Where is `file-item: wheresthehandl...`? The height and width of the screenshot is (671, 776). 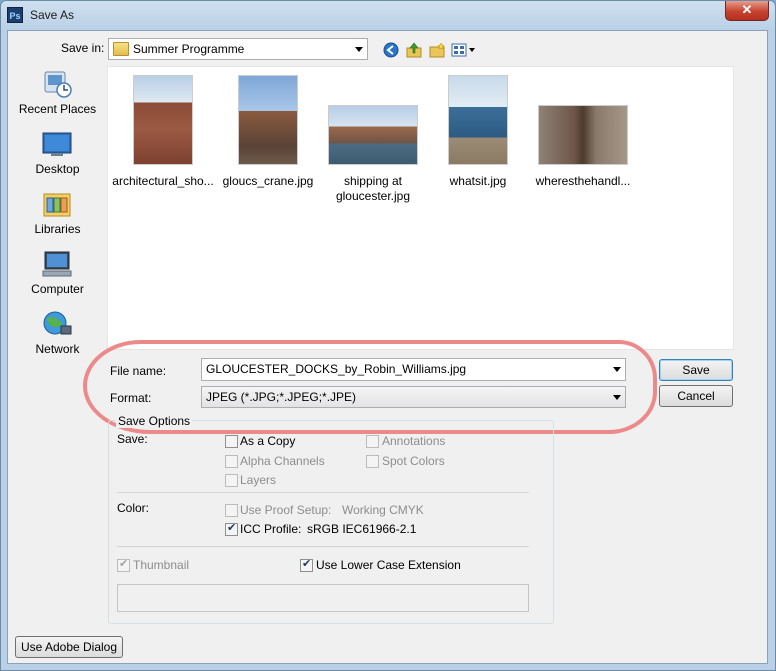
file-item: wheresthehandl... is located at coordinates (583, 132).